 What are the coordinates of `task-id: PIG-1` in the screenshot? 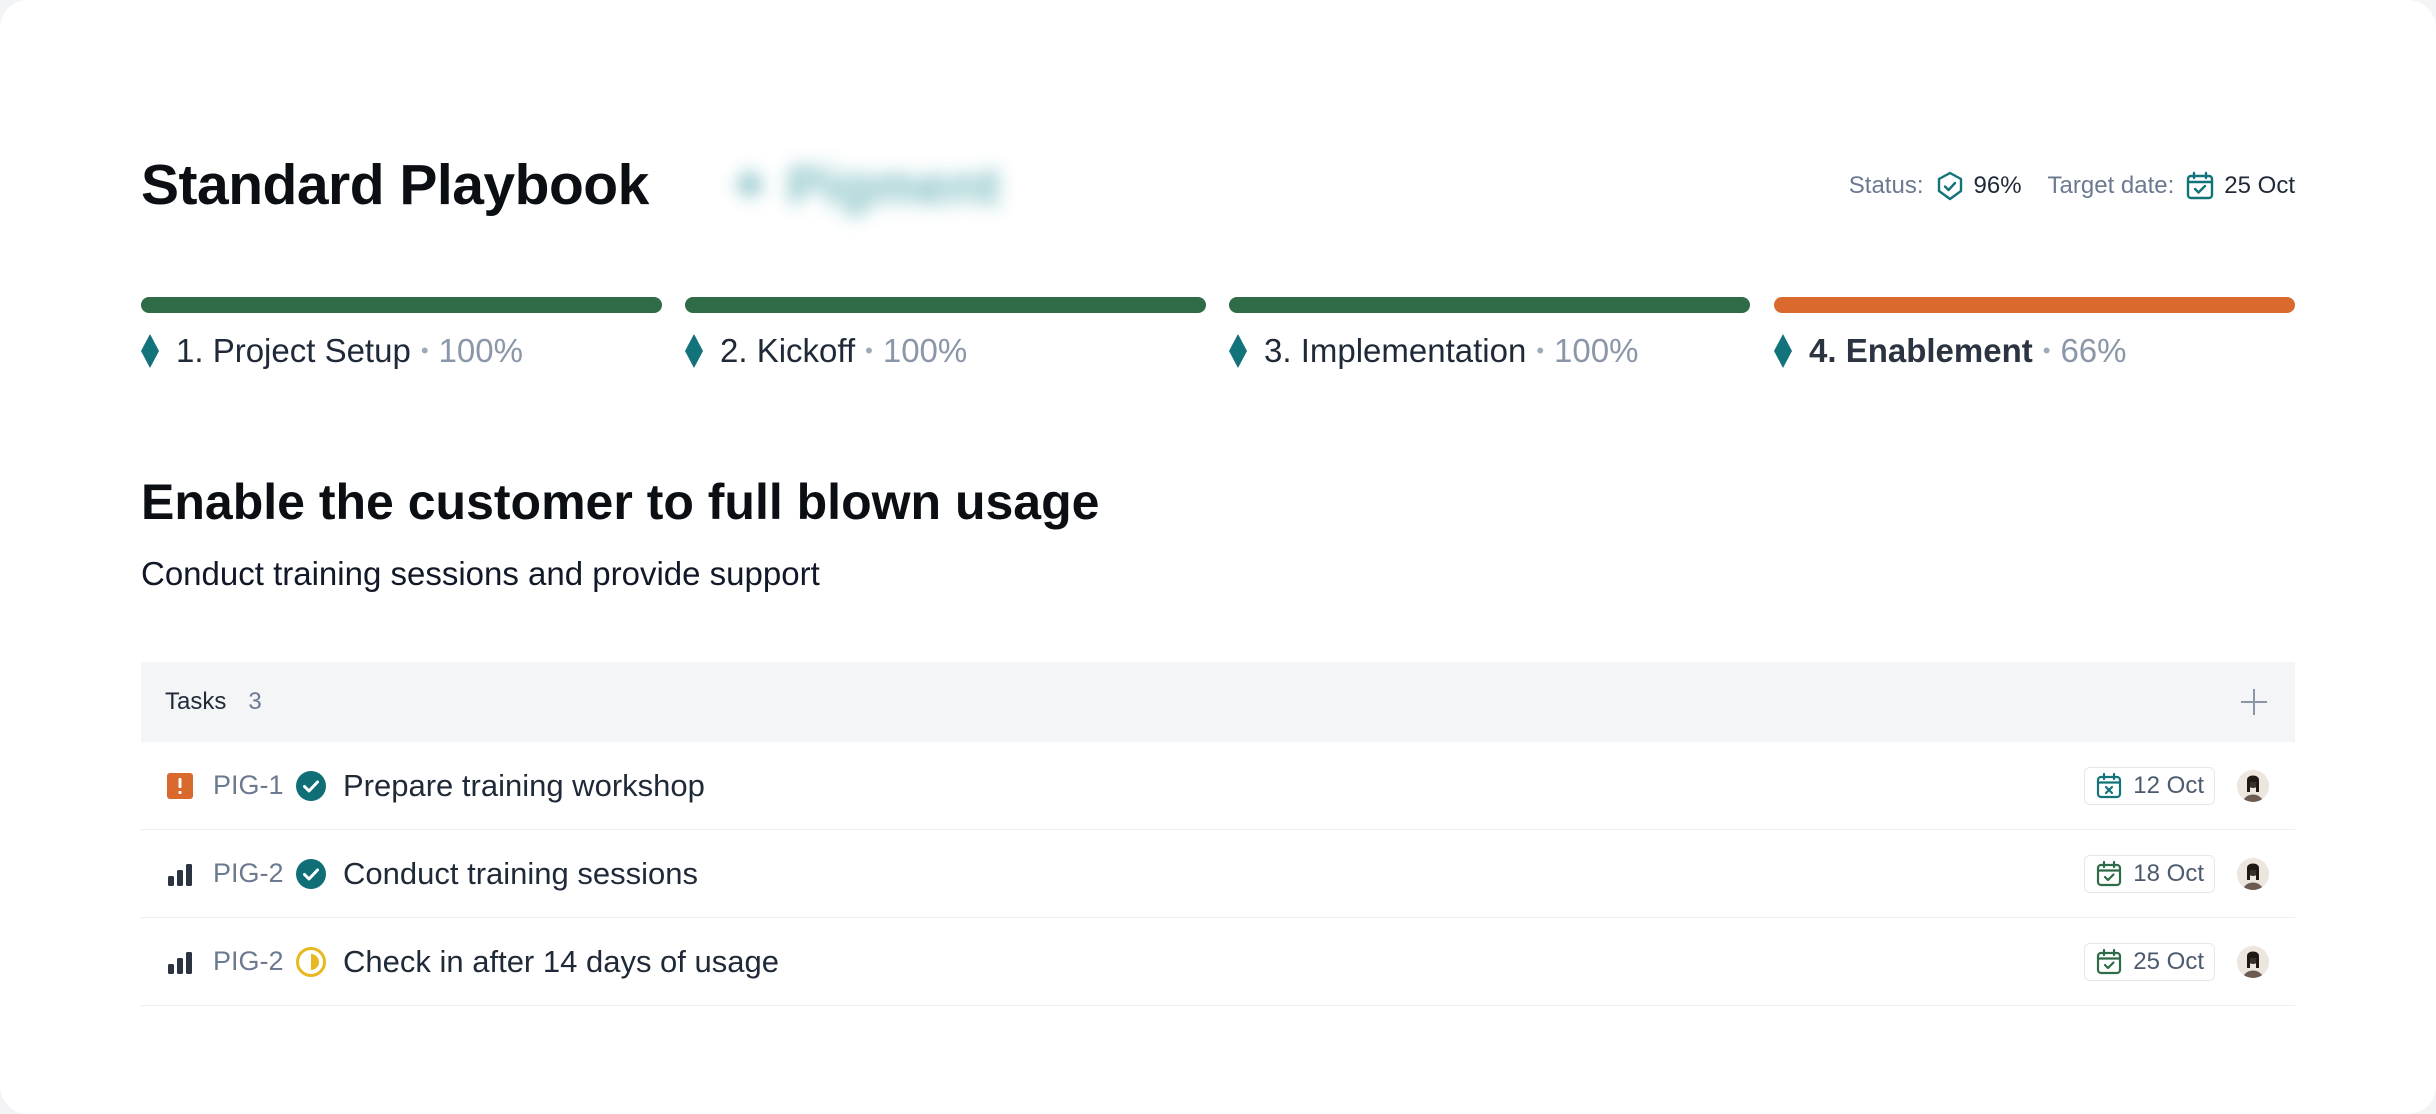 It's located at (248, 785).